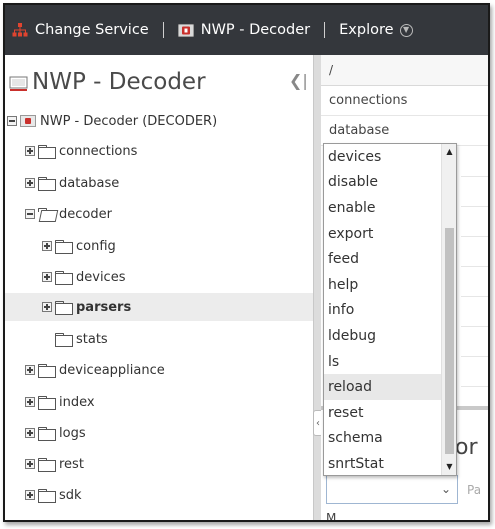 Image resolution: width=495 pixels, height=529 pixels. I want to click on tree-item-database: database, so click(159, 183).